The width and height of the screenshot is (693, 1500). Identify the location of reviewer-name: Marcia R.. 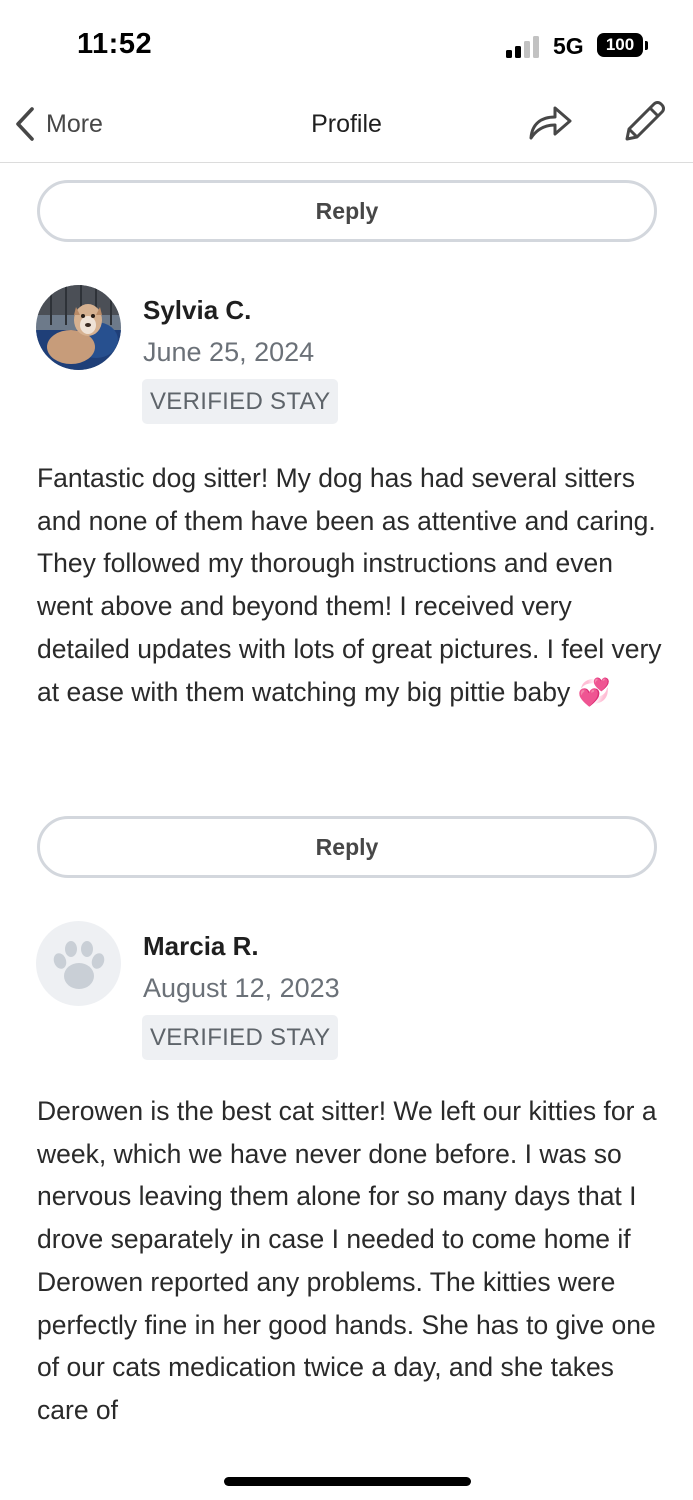
(201, 946).